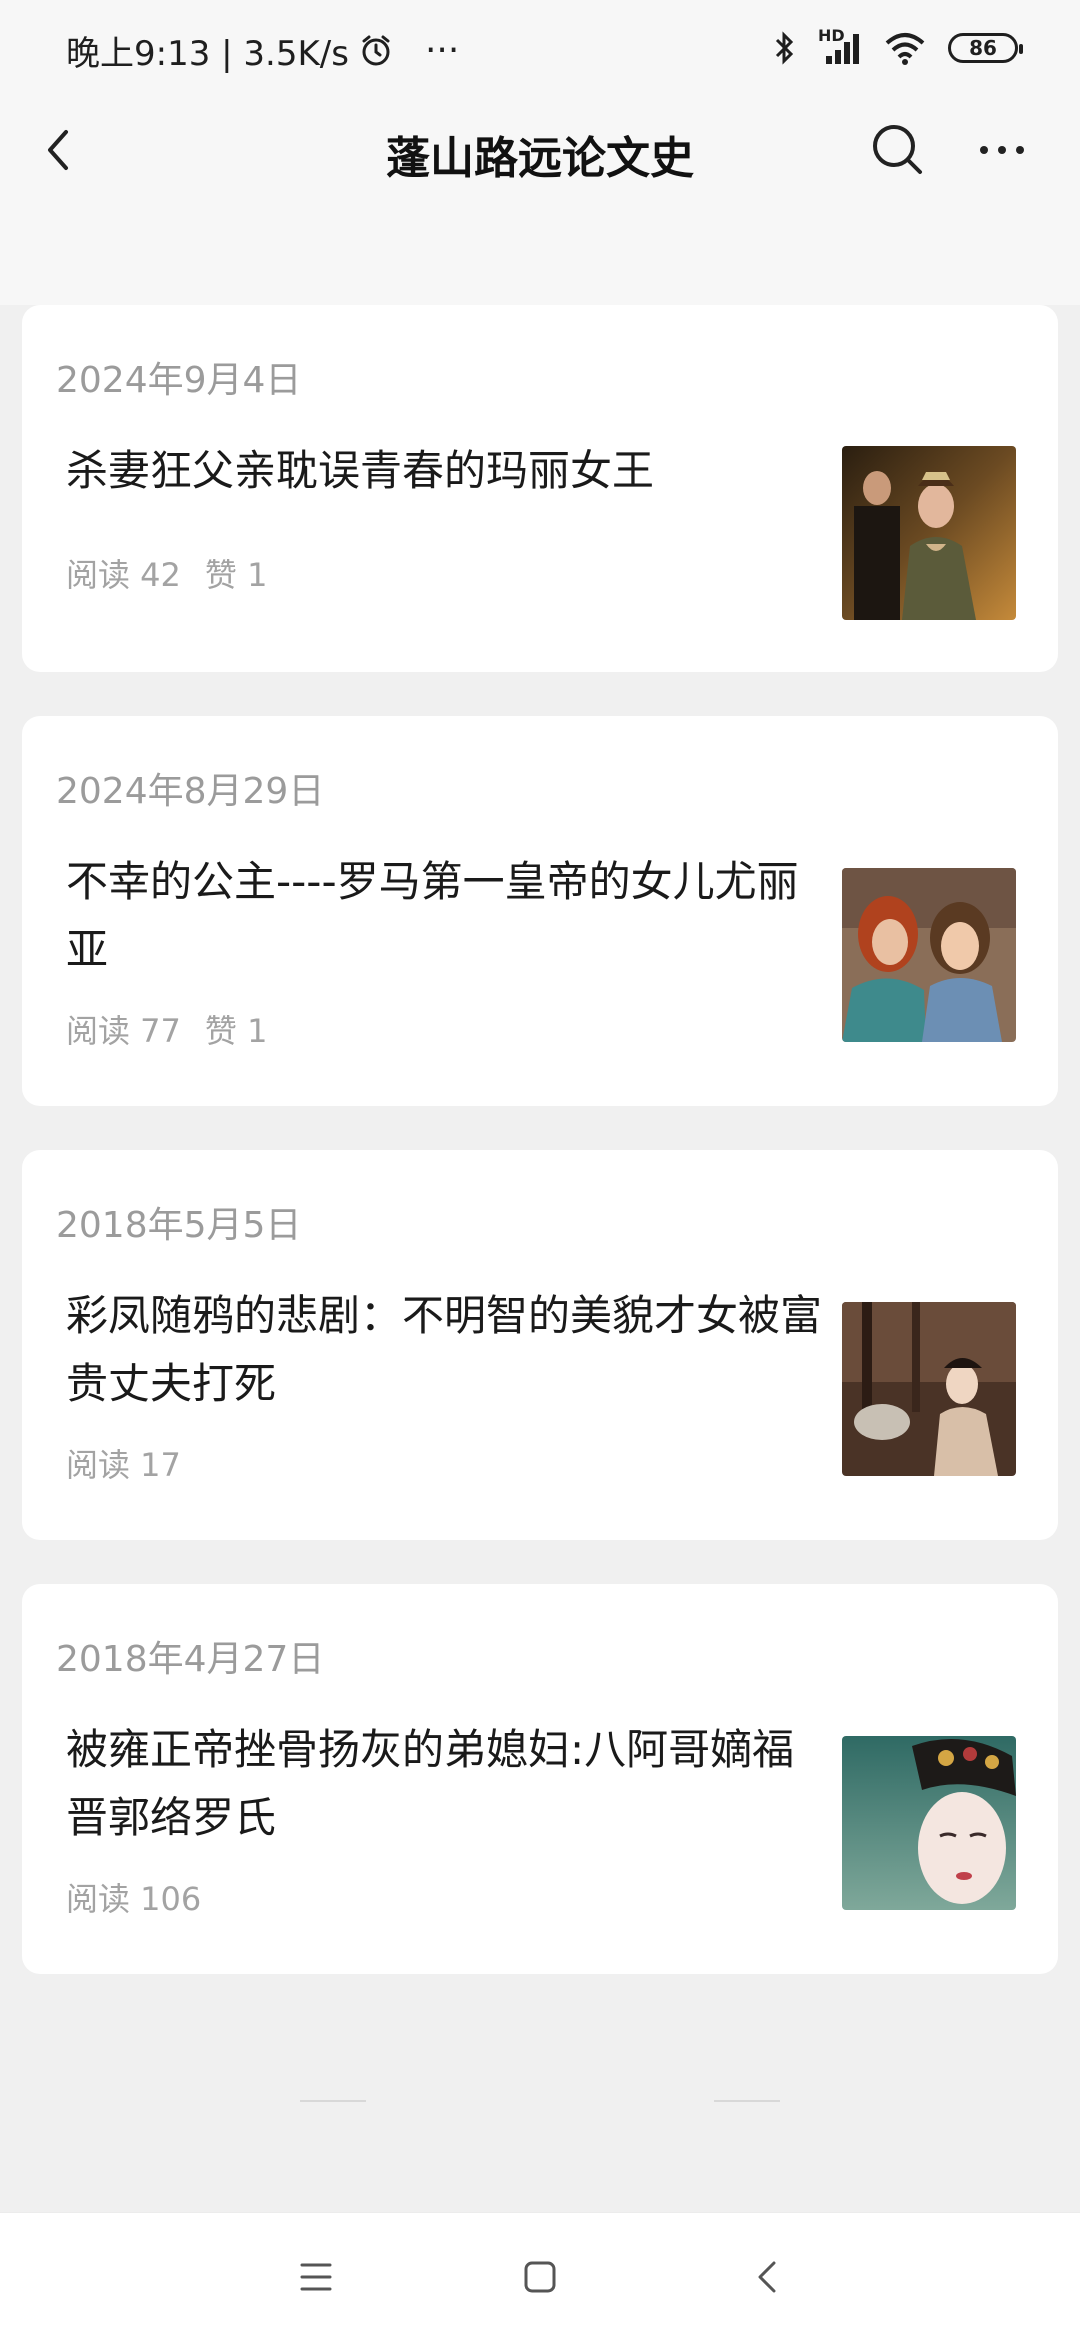 This screenshot has width=1080, height=2340. I want to click on article-date: 2024年8月29日, so click(190, 791).